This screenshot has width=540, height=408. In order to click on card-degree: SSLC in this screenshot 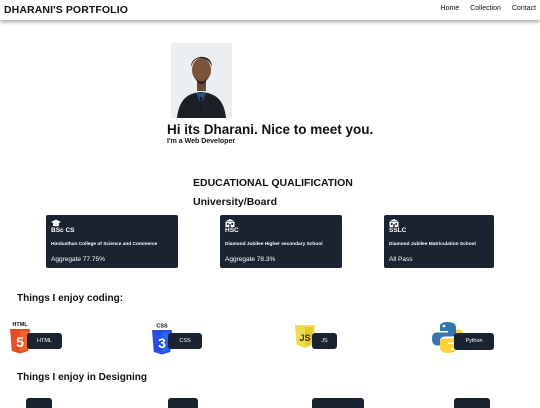, I will do `click(398, 230)`.